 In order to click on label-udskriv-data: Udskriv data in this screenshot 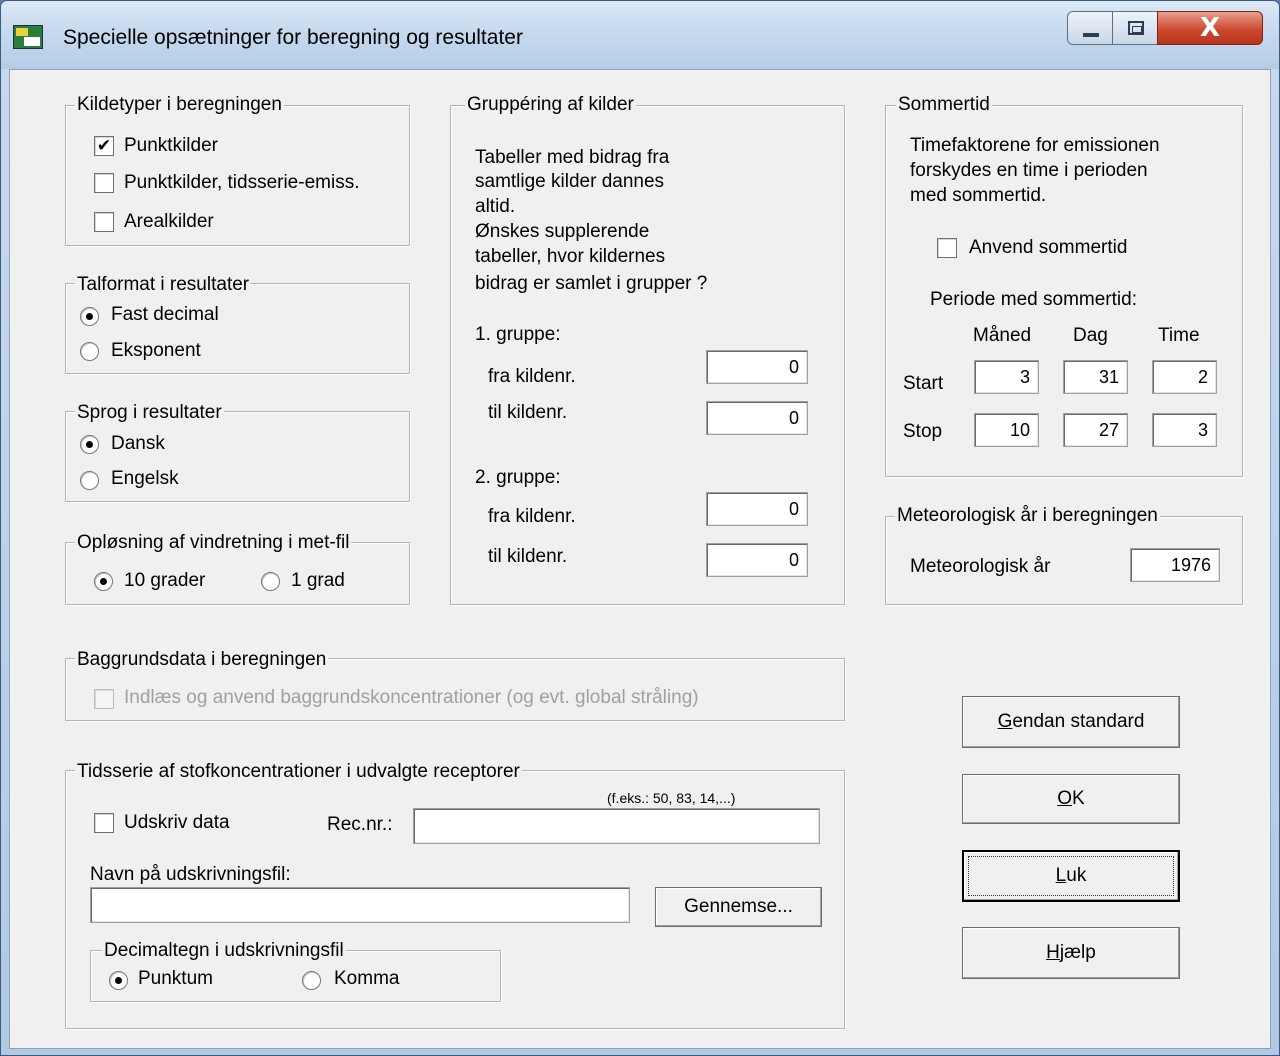, I will do `click(177, 822)`.